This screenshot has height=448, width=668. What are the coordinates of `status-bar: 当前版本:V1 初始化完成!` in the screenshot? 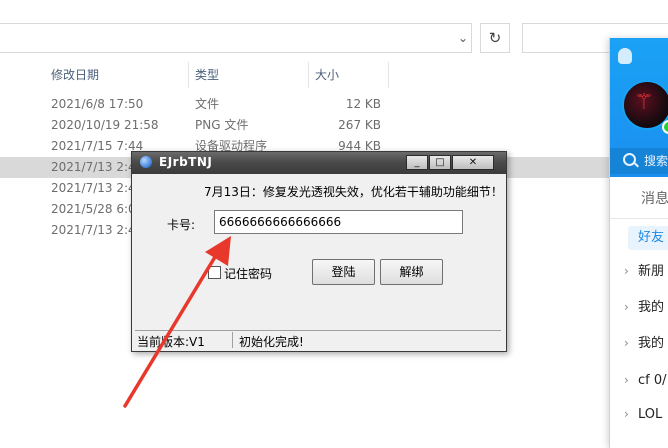 It's located at (318, 339).